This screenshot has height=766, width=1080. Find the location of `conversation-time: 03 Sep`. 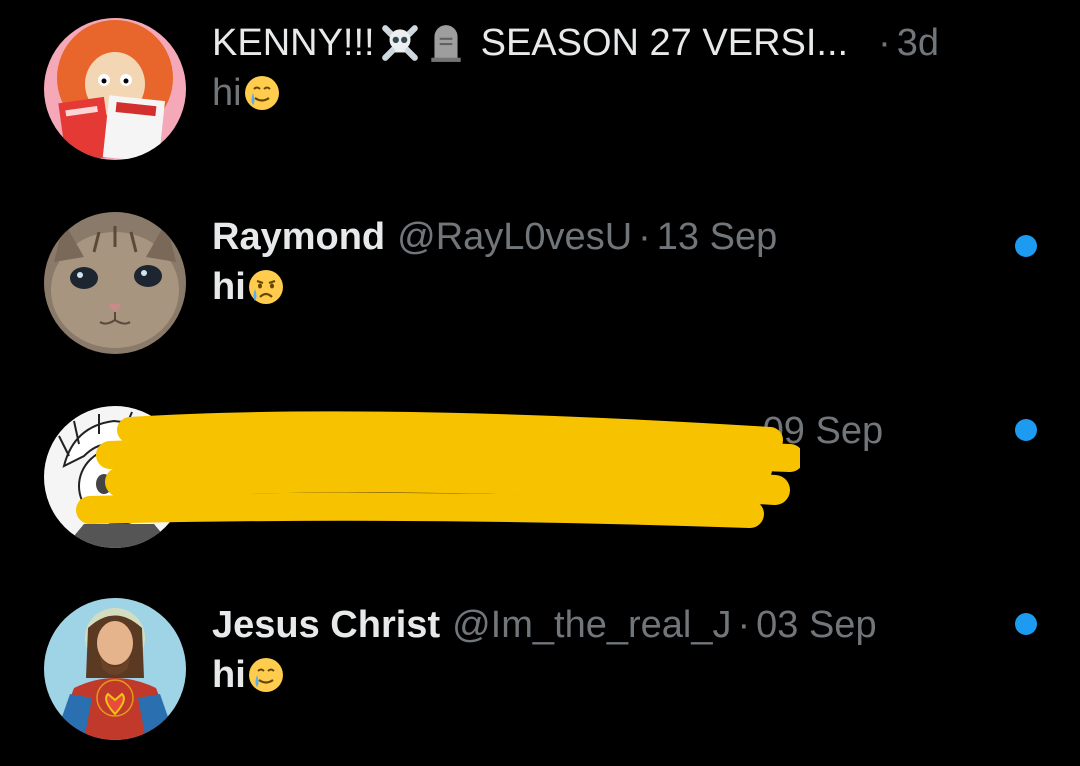

conversation-time: 03 Sep is located at coordinates (816, 625).